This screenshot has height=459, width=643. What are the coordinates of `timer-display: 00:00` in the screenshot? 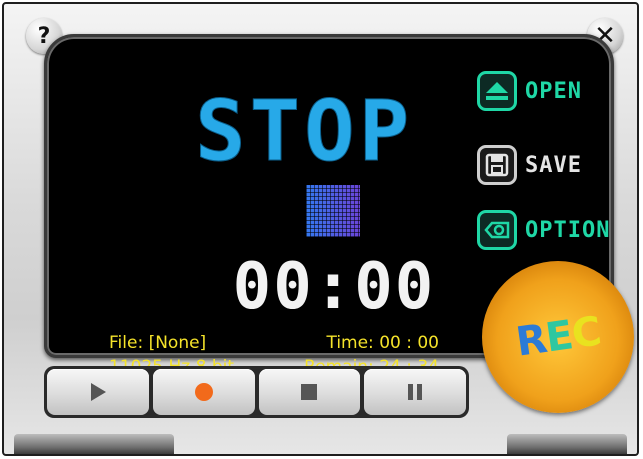 It's located at (334, 287).